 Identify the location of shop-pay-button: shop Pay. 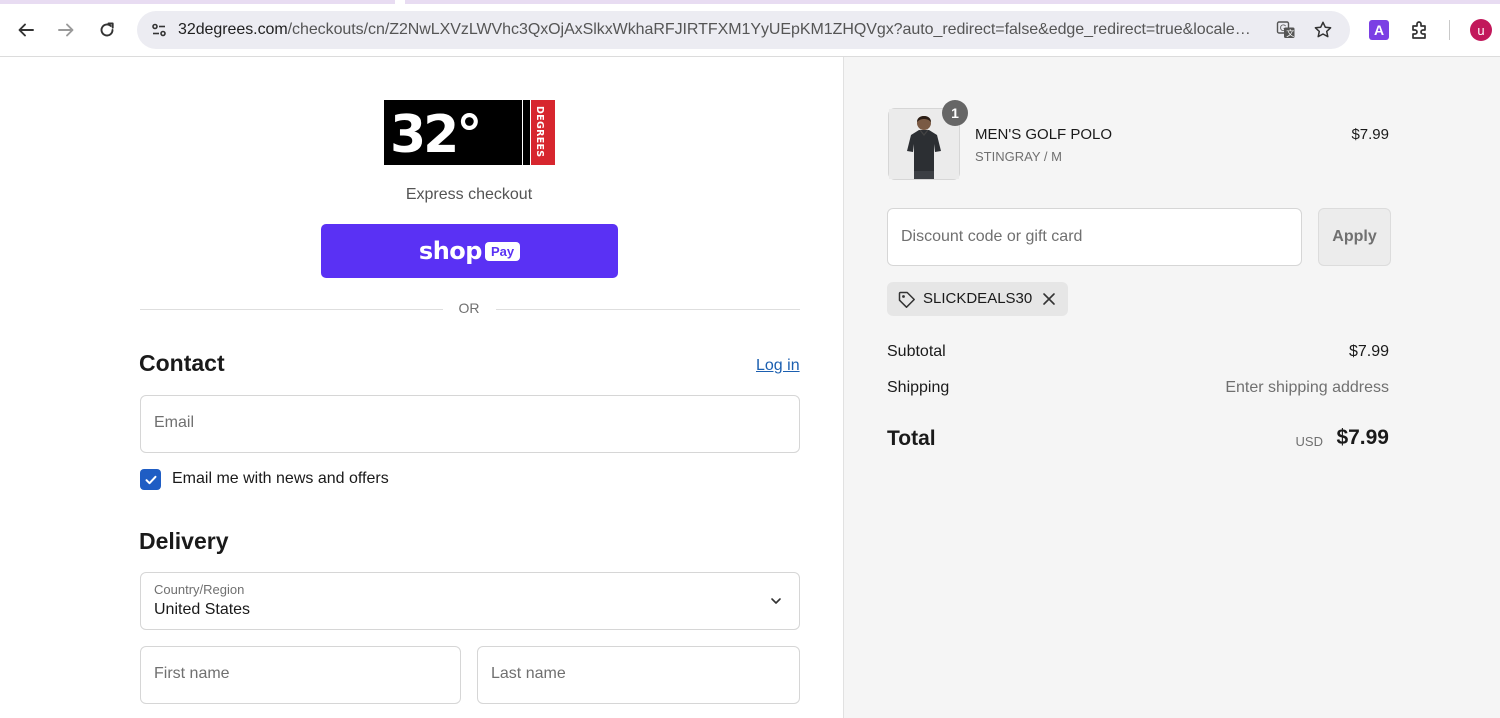
(469, 251).